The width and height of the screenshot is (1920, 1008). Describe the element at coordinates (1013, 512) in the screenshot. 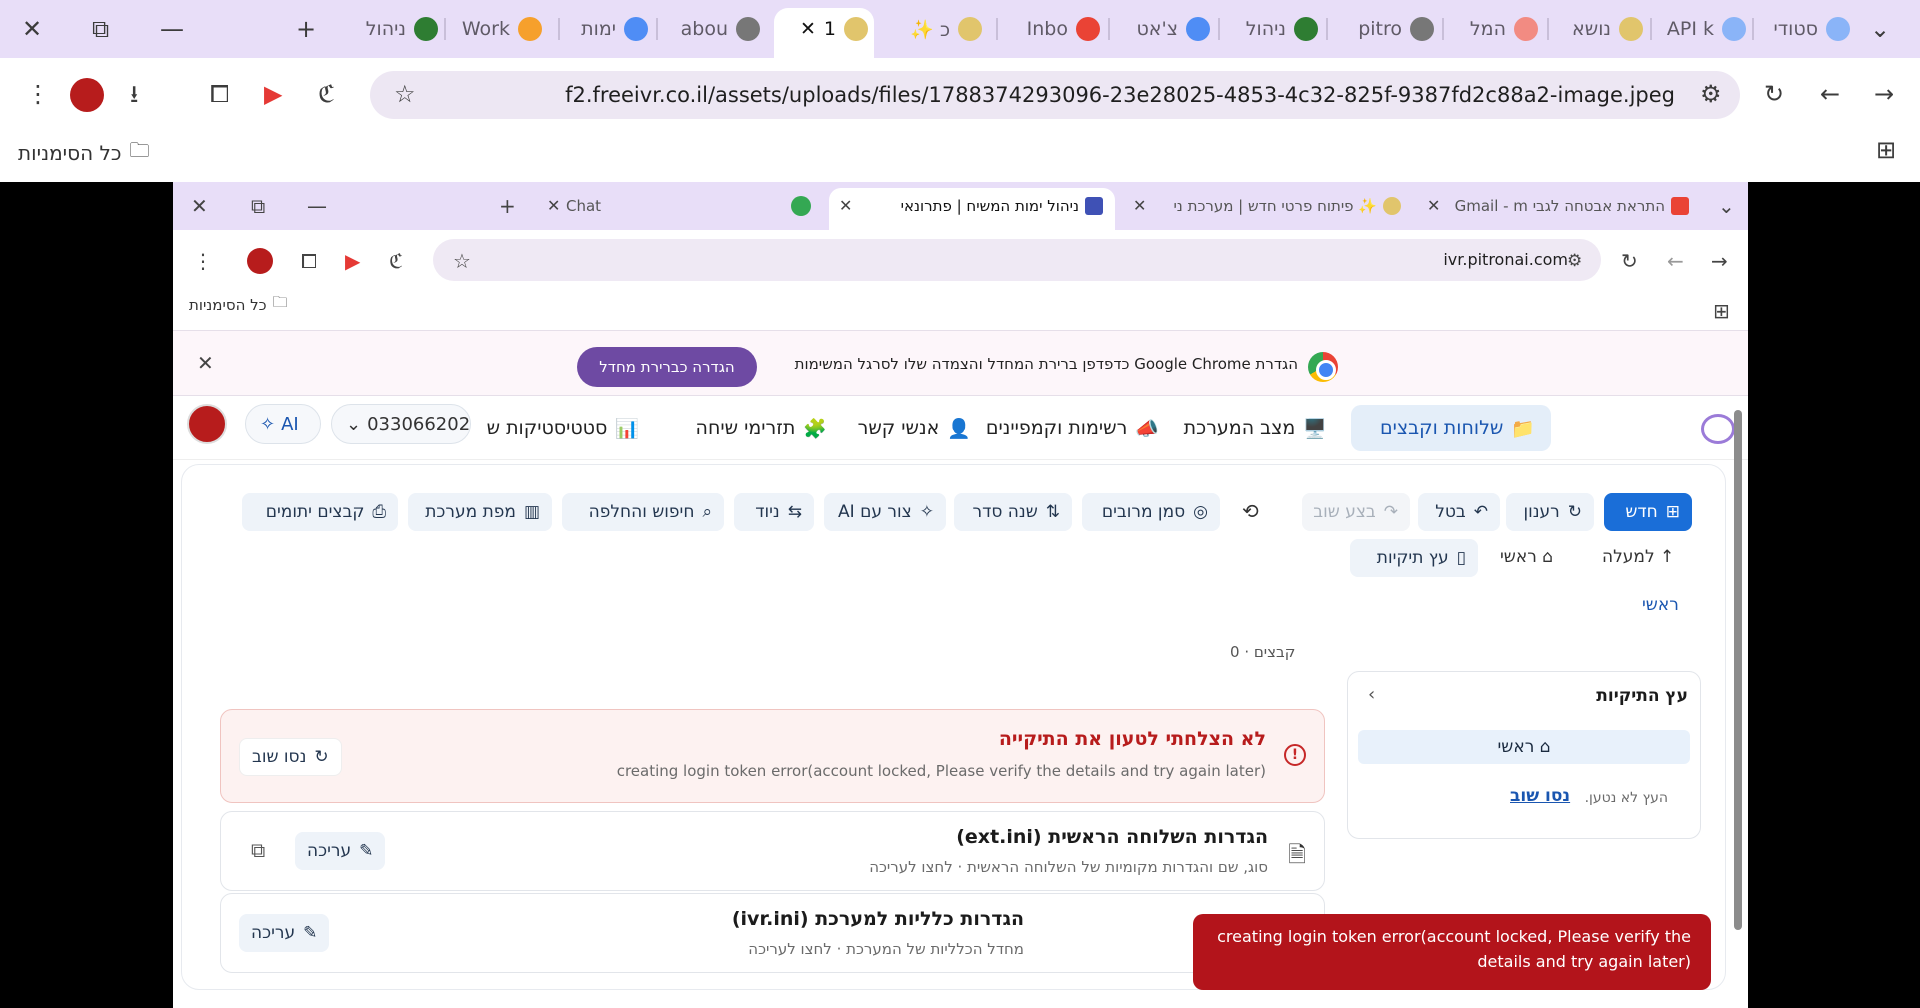

I see `reorder-button: ⇅ שנה סדר` at that location.